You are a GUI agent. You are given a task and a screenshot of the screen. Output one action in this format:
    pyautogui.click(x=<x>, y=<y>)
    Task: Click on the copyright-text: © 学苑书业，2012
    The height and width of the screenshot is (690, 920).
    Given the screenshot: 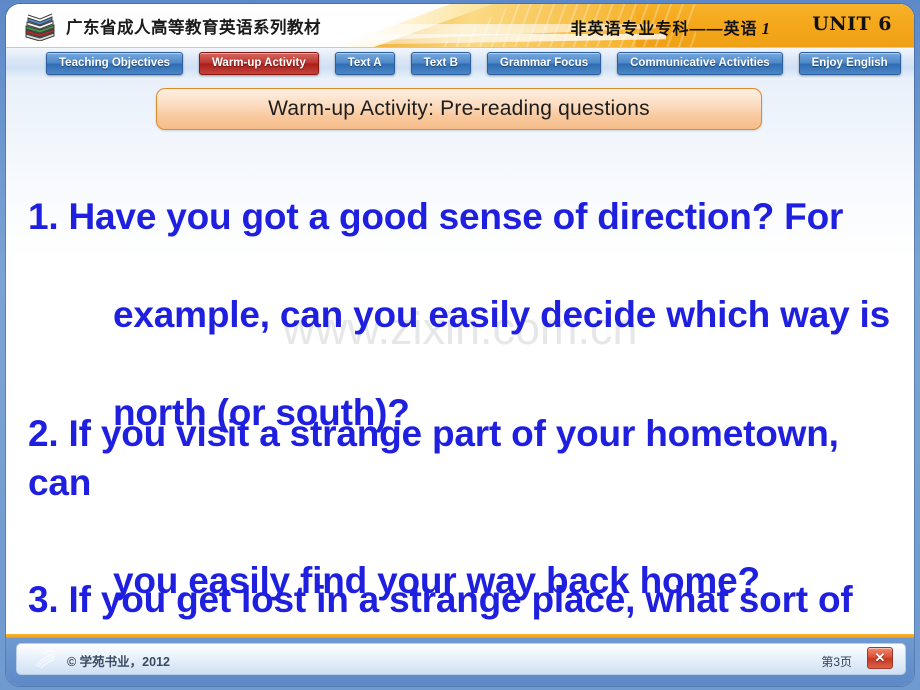 What is the action you would take?
    pyautogui.click(x=118, y=662)
    